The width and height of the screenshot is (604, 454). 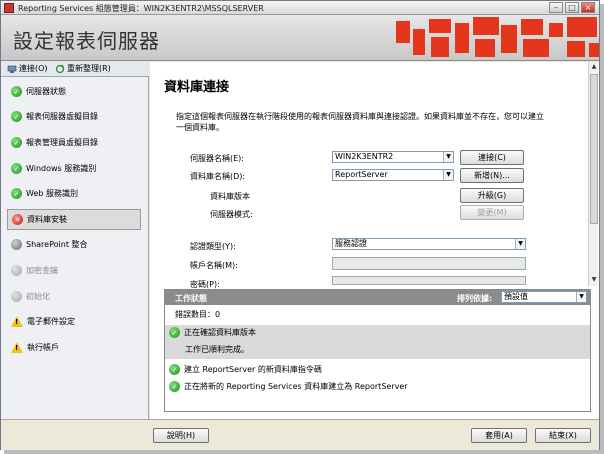 I want to click on sidebar-item-label: Web 服務識別, so click(x=52, y=193).